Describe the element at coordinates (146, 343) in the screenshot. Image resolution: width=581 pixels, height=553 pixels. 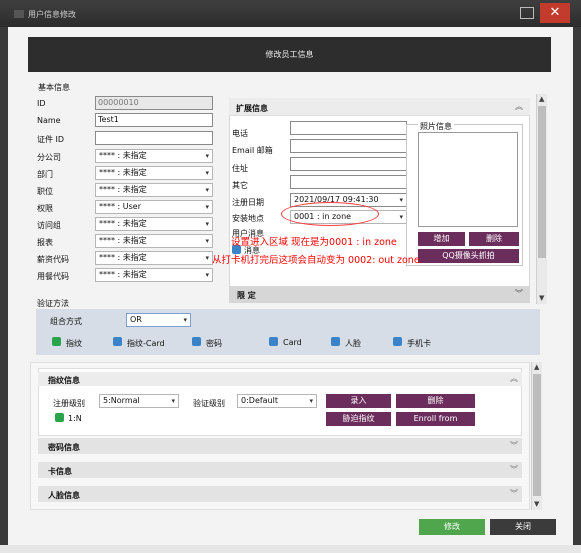
I see `fingerprint-card-option-label: 指纹-Card` at that location.